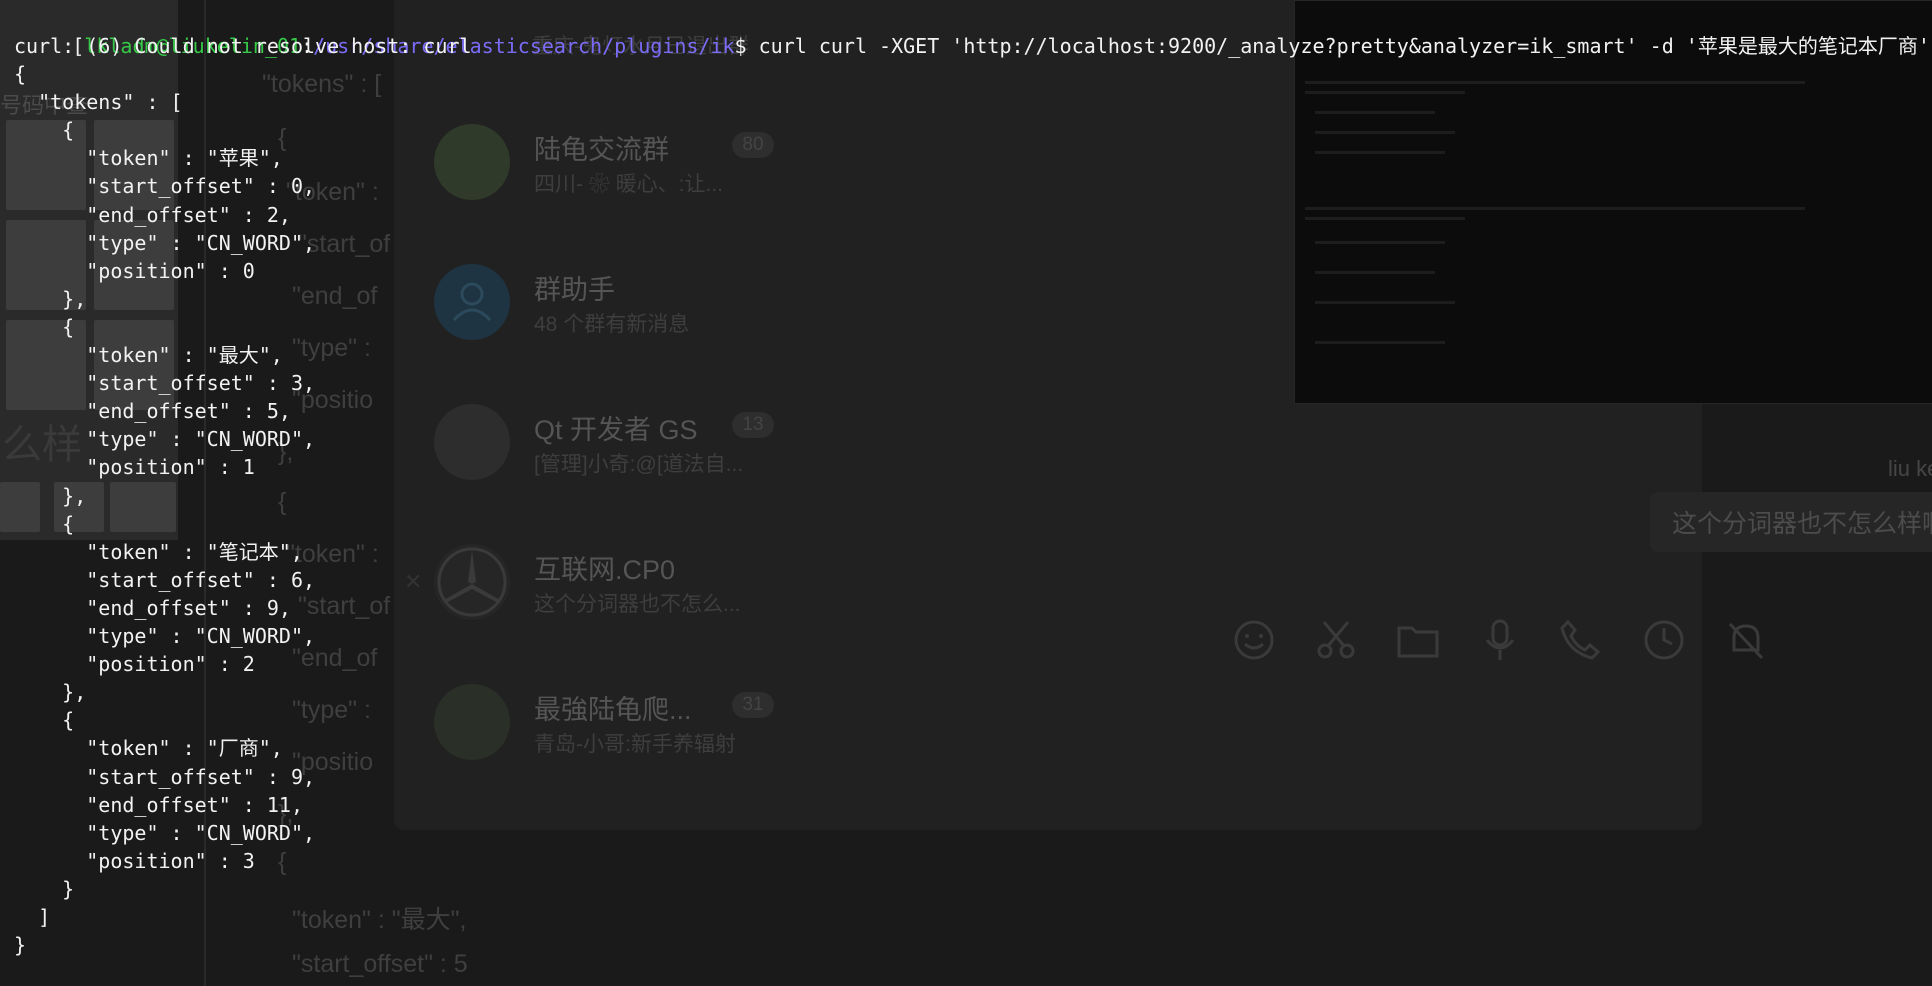 This screenshot has height=986, width=1932. What do you see at coordinates (158, 551) in the screenshot?
I see `output-line: "token" : "笔记本",` at bounding box center [158, 551].